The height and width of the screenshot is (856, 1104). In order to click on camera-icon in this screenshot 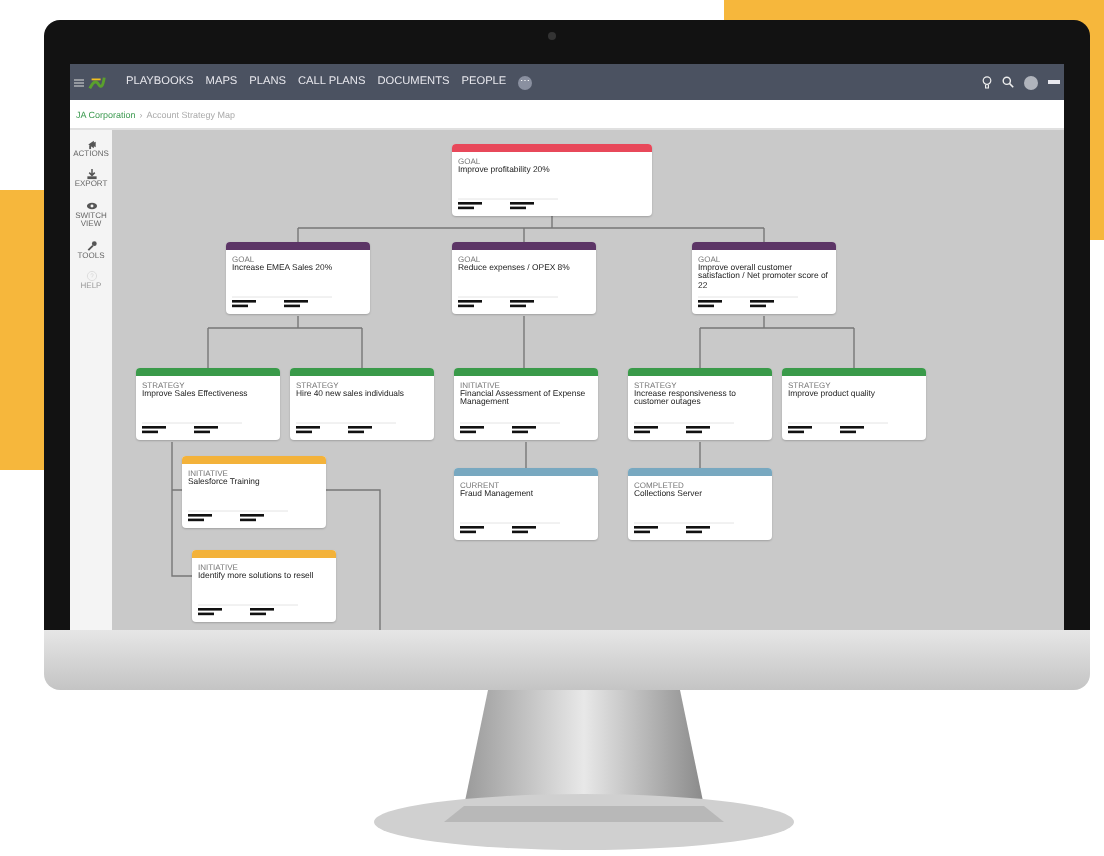, I will do `click(552, 36)`.